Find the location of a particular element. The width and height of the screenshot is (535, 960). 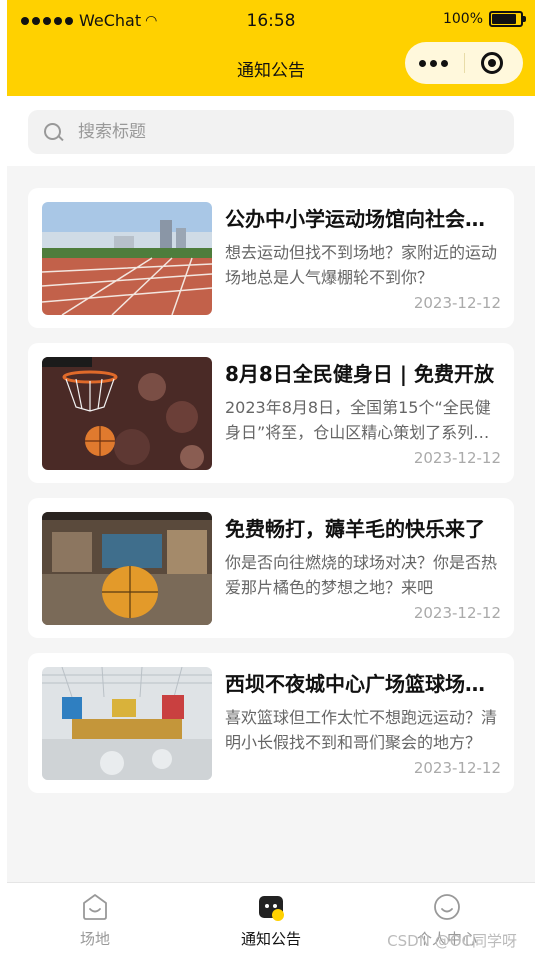

search-icon is located at coordinates (53, 132).